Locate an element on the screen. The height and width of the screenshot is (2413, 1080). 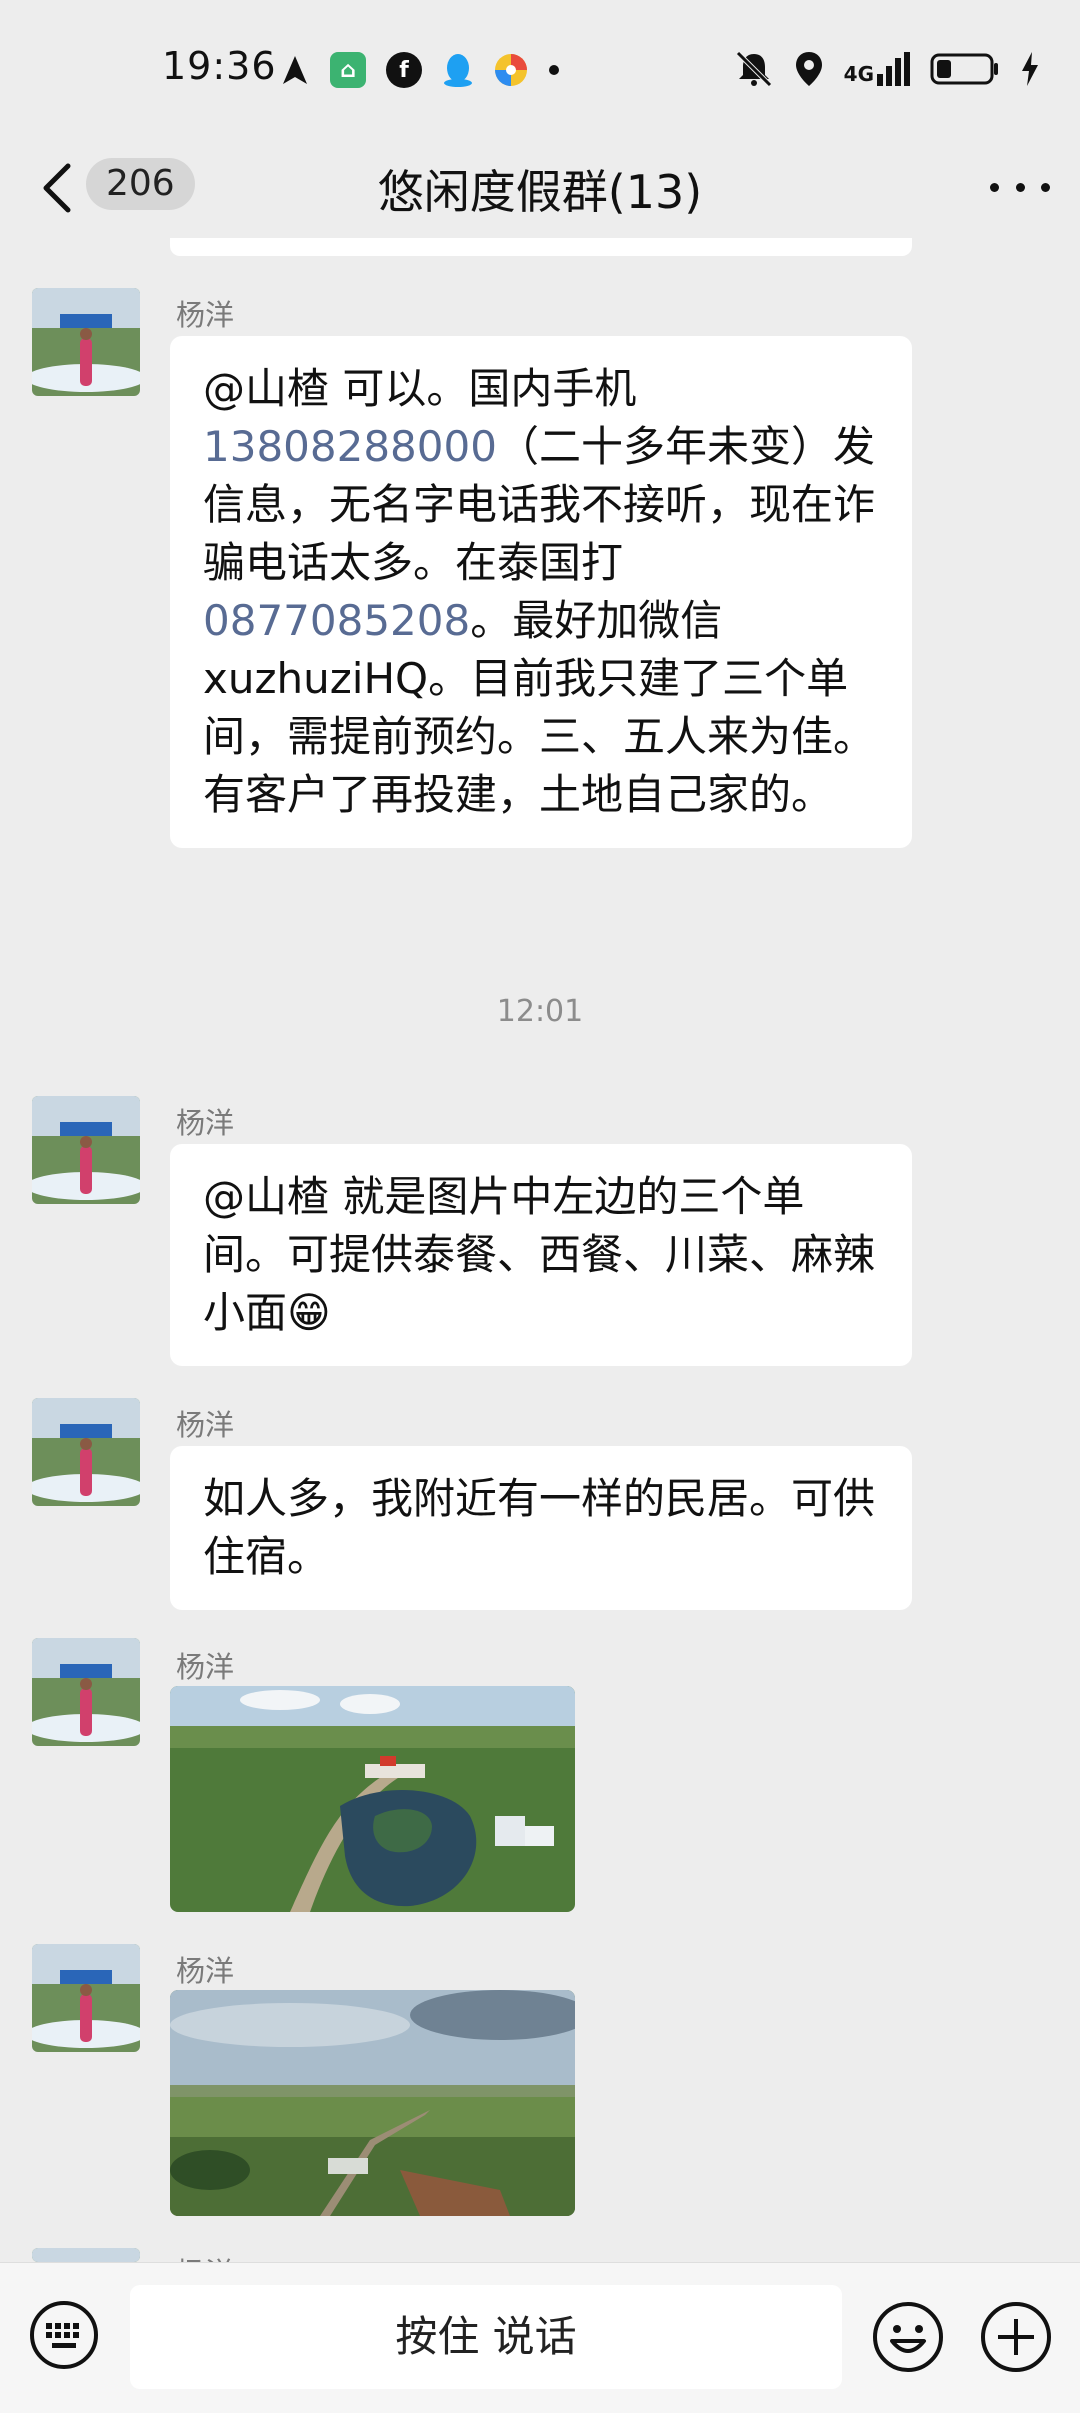
message-text: @山楂 就是图片中左边的三个单间。可提供泰餐、西餐、川菜、麻辣小面😁 is located at coordinates (539, 1254).